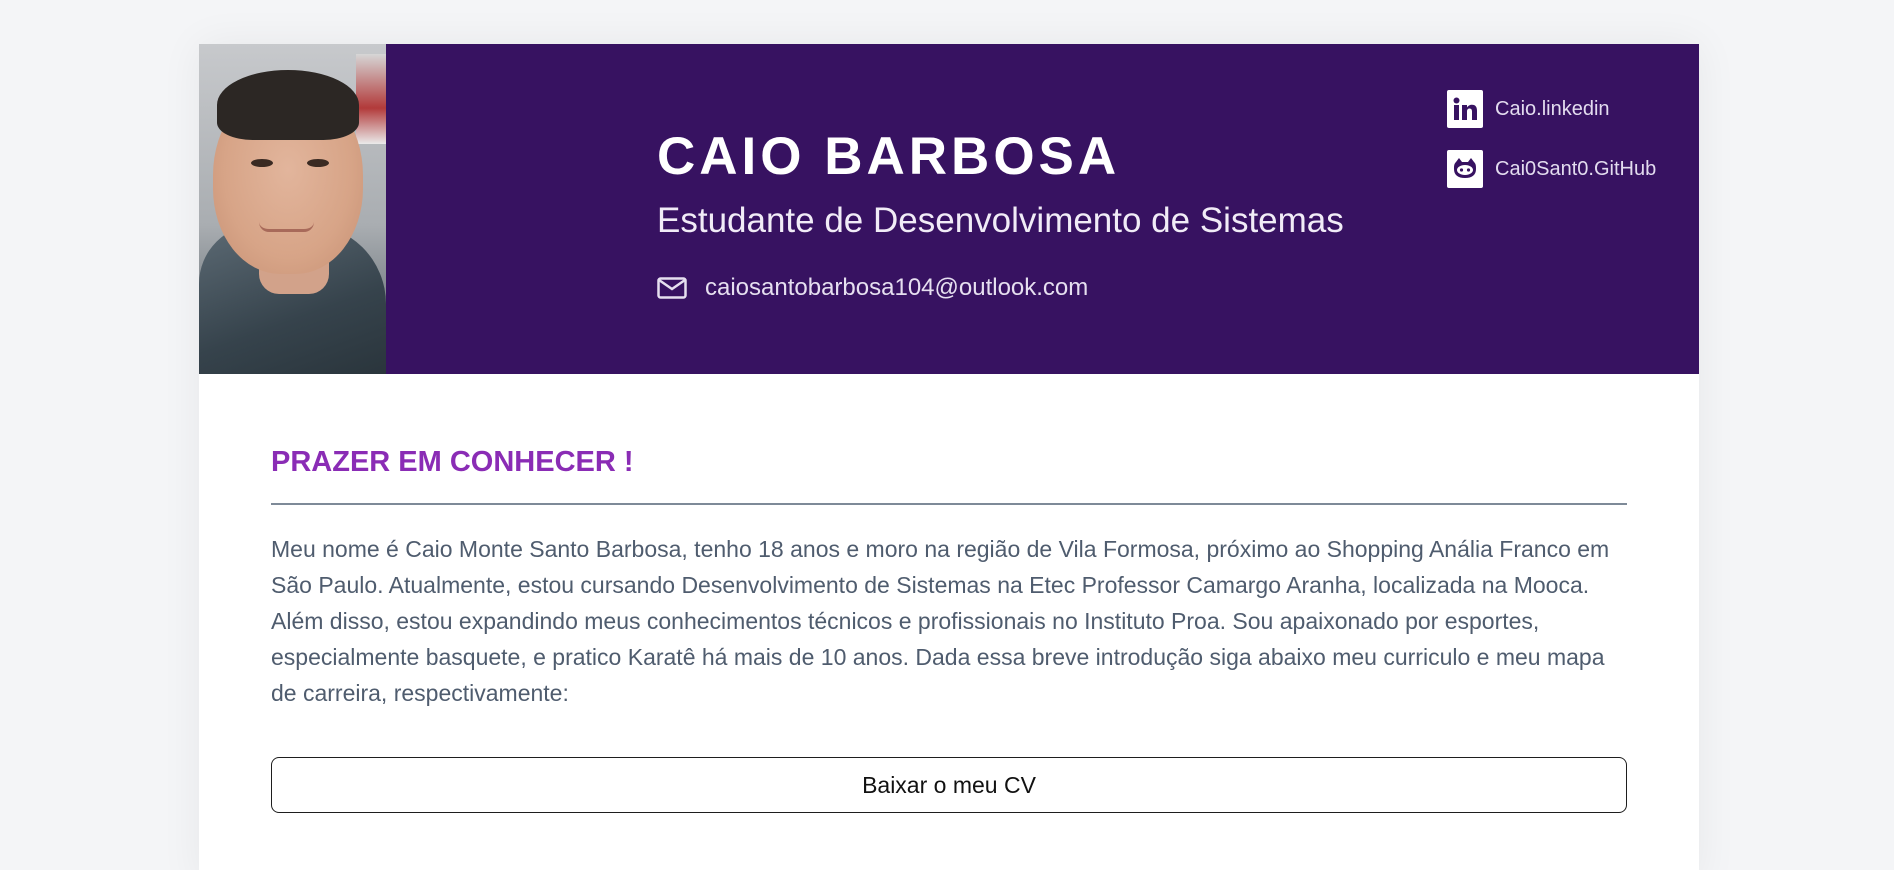 The height and width of the screenshot is (870, 1894). What do you see at coordinates (949, 504) in the screenshot?
I see `section-divider` at bounding box center [949, 504].